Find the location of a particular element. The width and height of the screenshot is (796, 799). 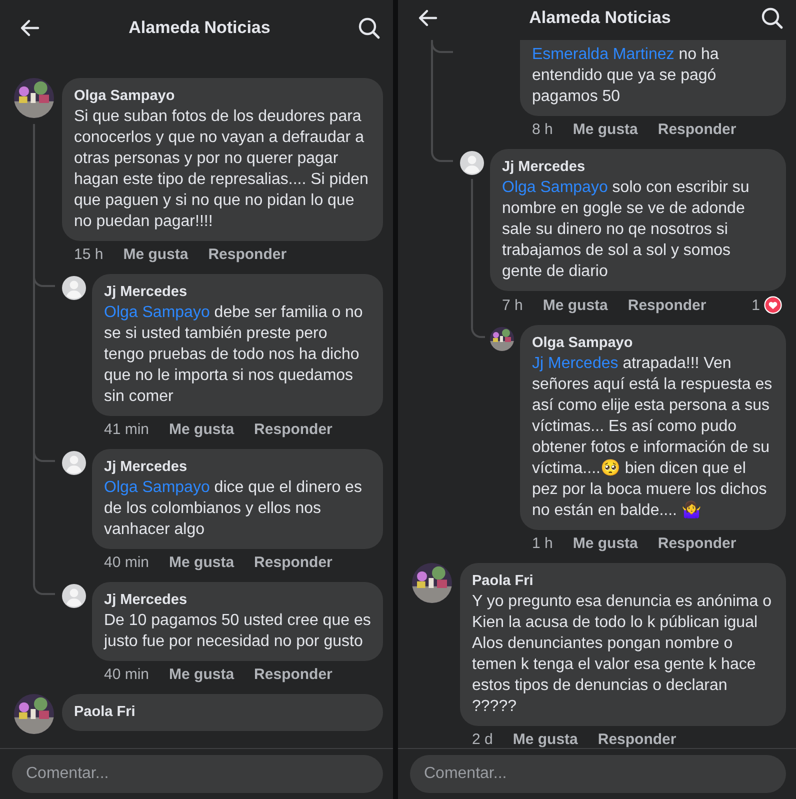

comment-text: Olga Sampayo dice que el dinero es de los colombianos y ellos nos vanhacer algo is located at coordinates (233, 509).